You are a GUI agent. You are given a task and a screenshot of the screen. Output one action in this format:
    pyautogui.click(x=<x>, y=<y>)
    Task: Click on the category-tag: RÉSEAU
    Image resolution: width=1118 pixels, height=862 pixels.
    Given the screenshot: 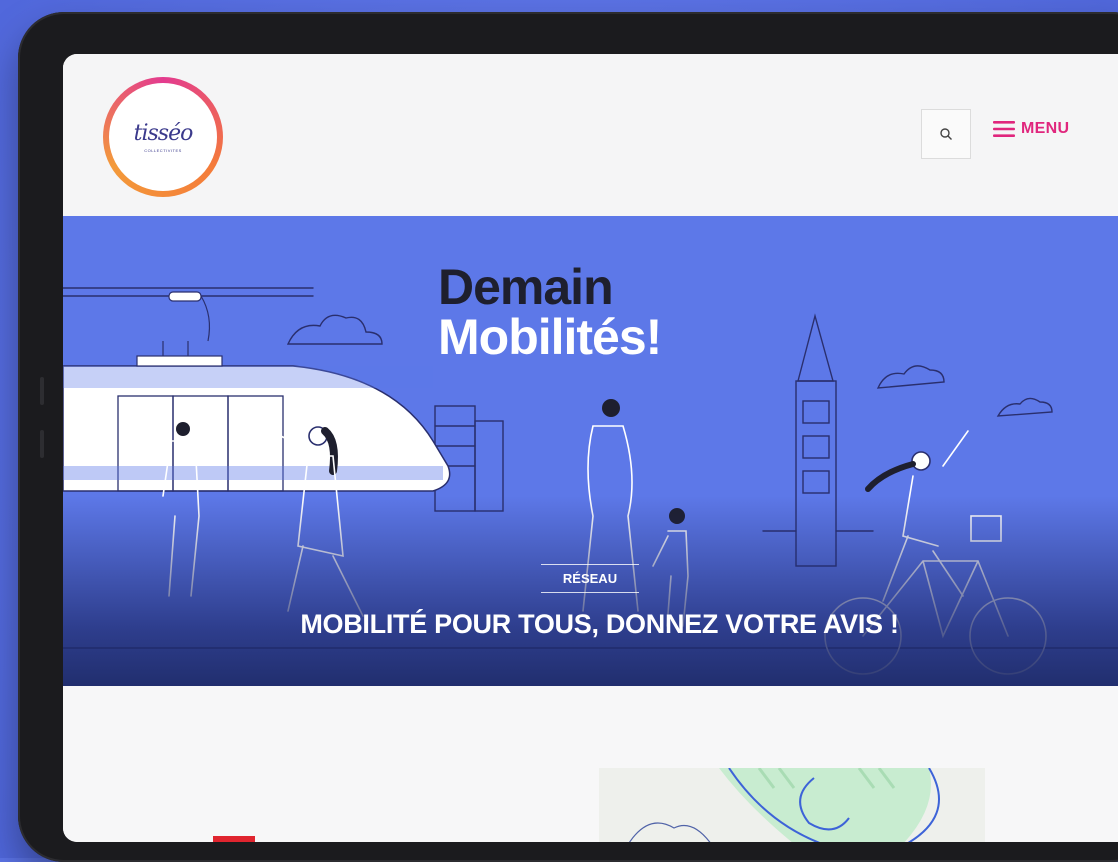 What is the action you would take?
    pyautogui.click(x=590, y=578)
    